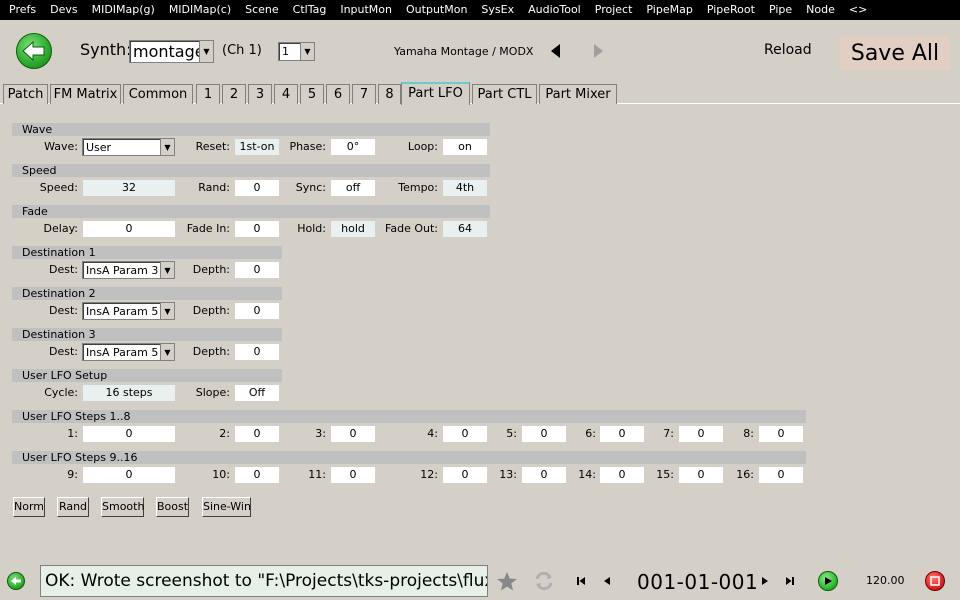 This screenshot has height=600, width=960. I want to click on tempo-field: 4th, so click(465, 188).